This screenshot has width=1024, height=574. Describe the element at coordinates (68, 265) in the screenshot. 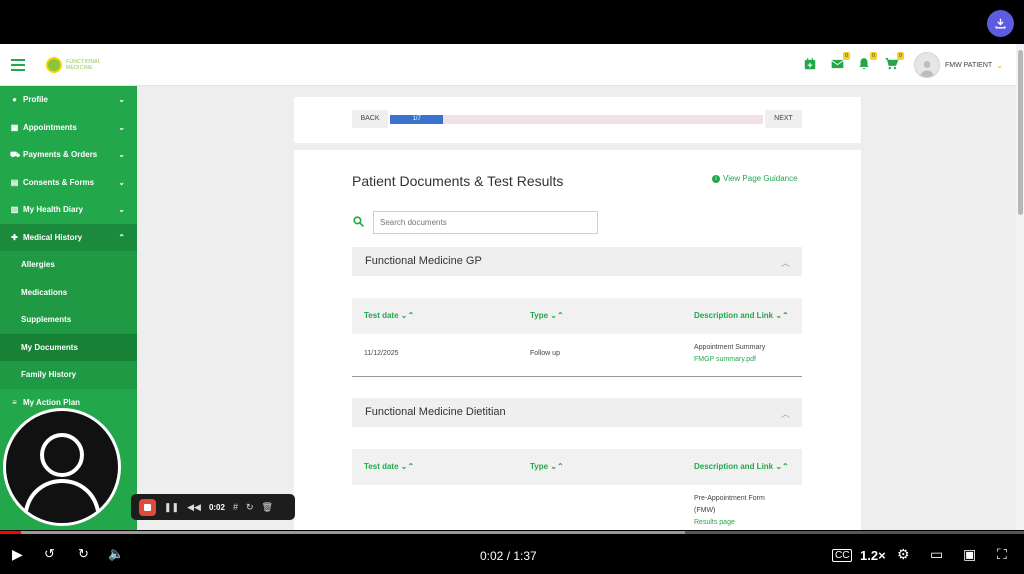

I see `sidebar-subitem-allergies: Allergies` at that location.